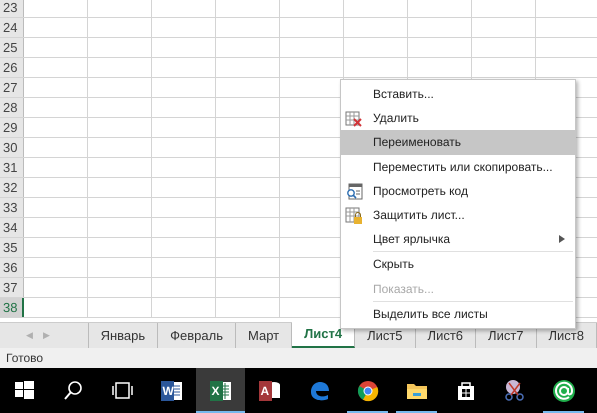  What do you see at coordinates (12, 147) in the screenshot?
I see `row-number: 30` at bounding box center [12, 147].